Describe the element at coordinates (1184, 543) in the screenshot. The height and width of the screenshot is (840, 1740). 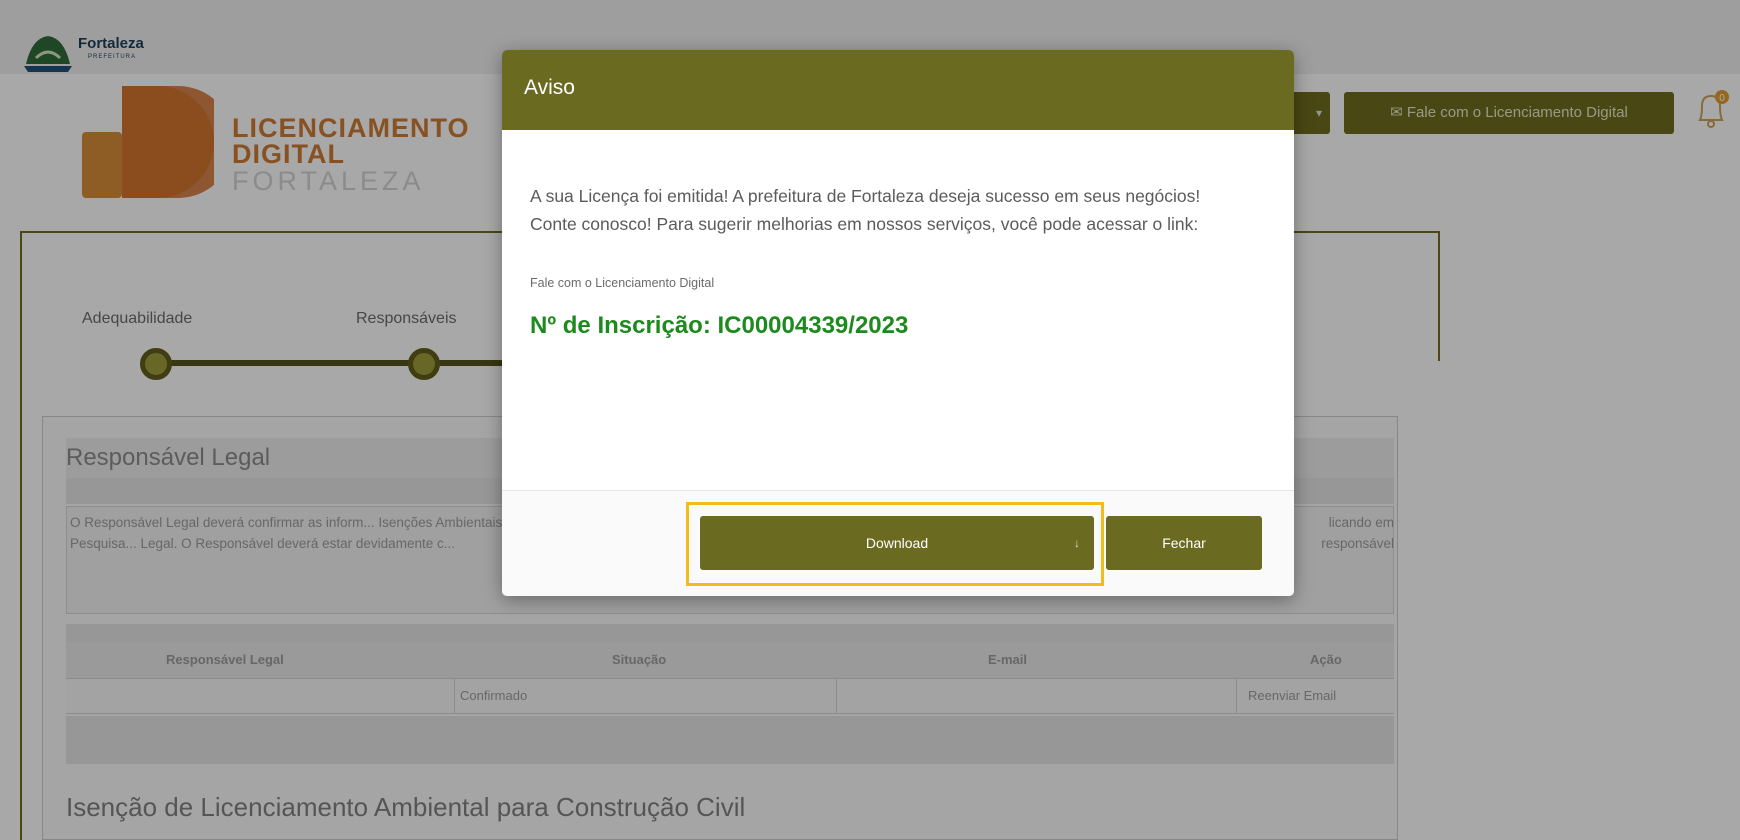
I see `close-button: Fechar` at that location.